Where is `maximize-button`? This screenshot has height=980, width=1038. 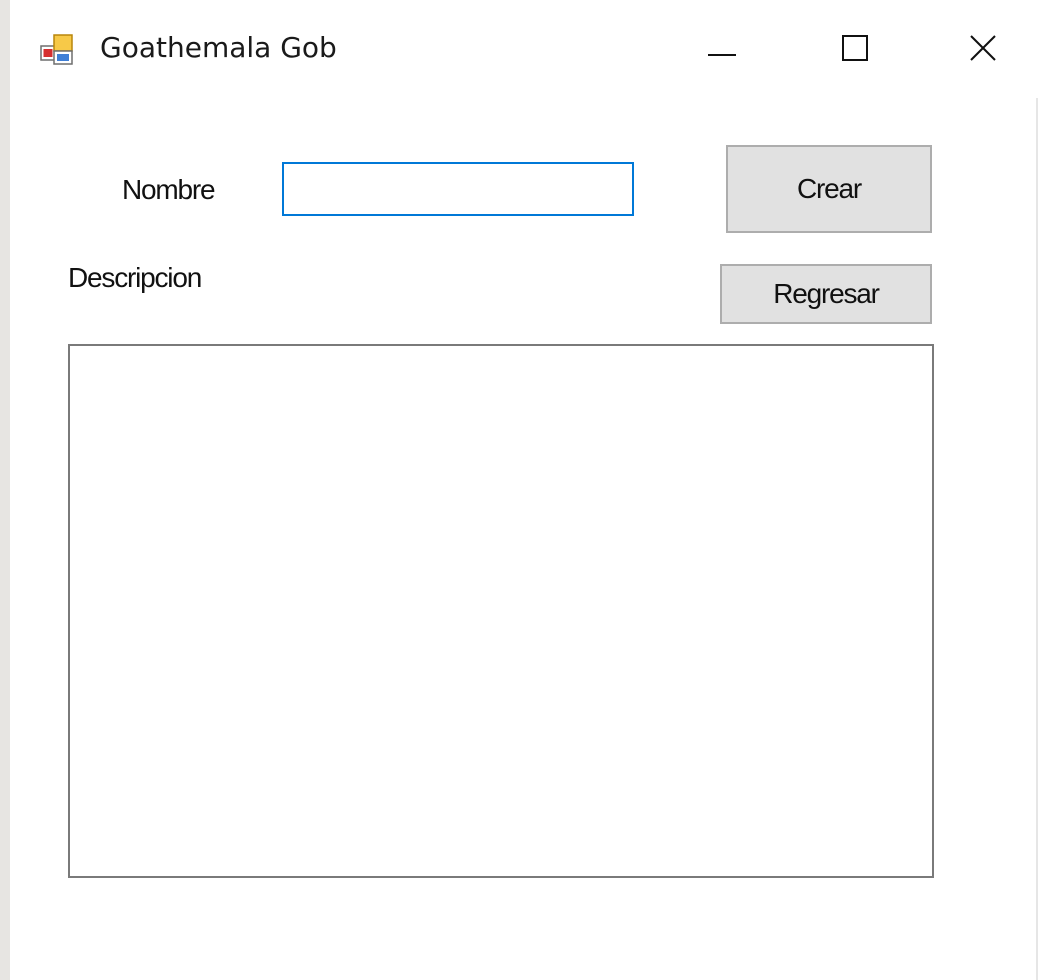
maximize-button is located at coordinates (855, 48).